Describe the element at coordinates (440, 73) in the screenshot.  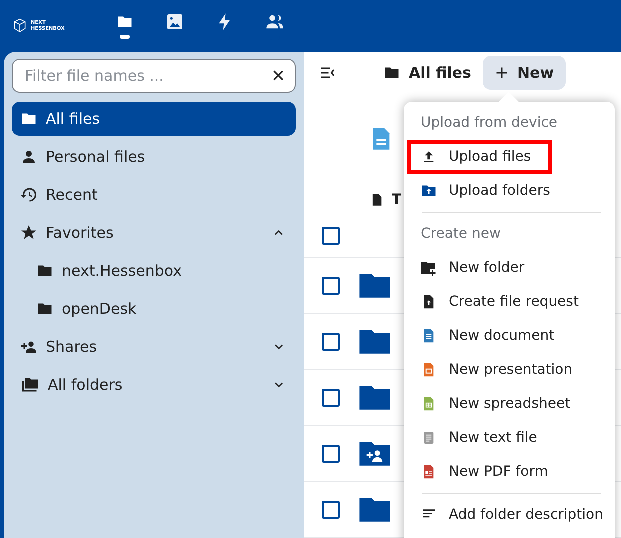
I see `breadcrumb: All files` at that location.